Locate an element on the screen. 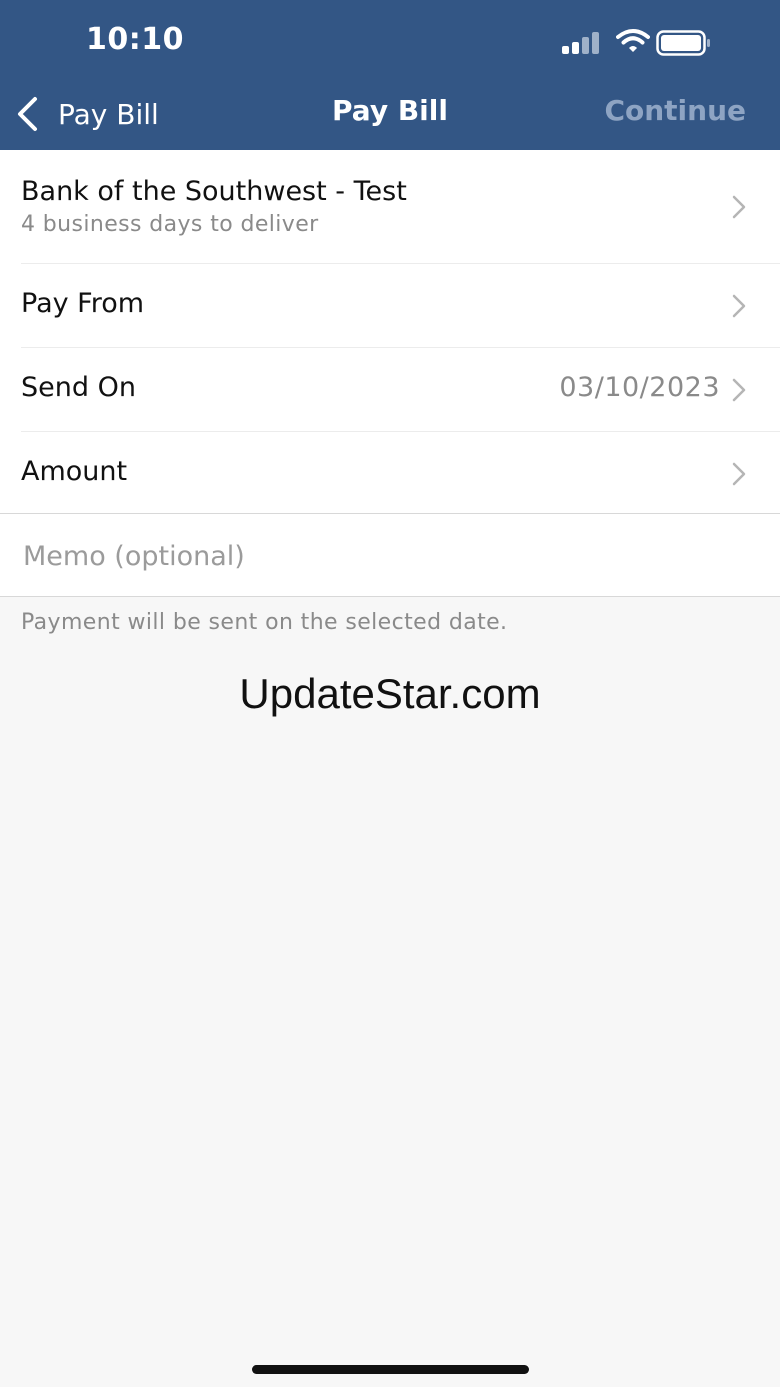 This screenshot has width=780, height=1387. pay-from-label: Pay From is located at coordinates (83, 303).